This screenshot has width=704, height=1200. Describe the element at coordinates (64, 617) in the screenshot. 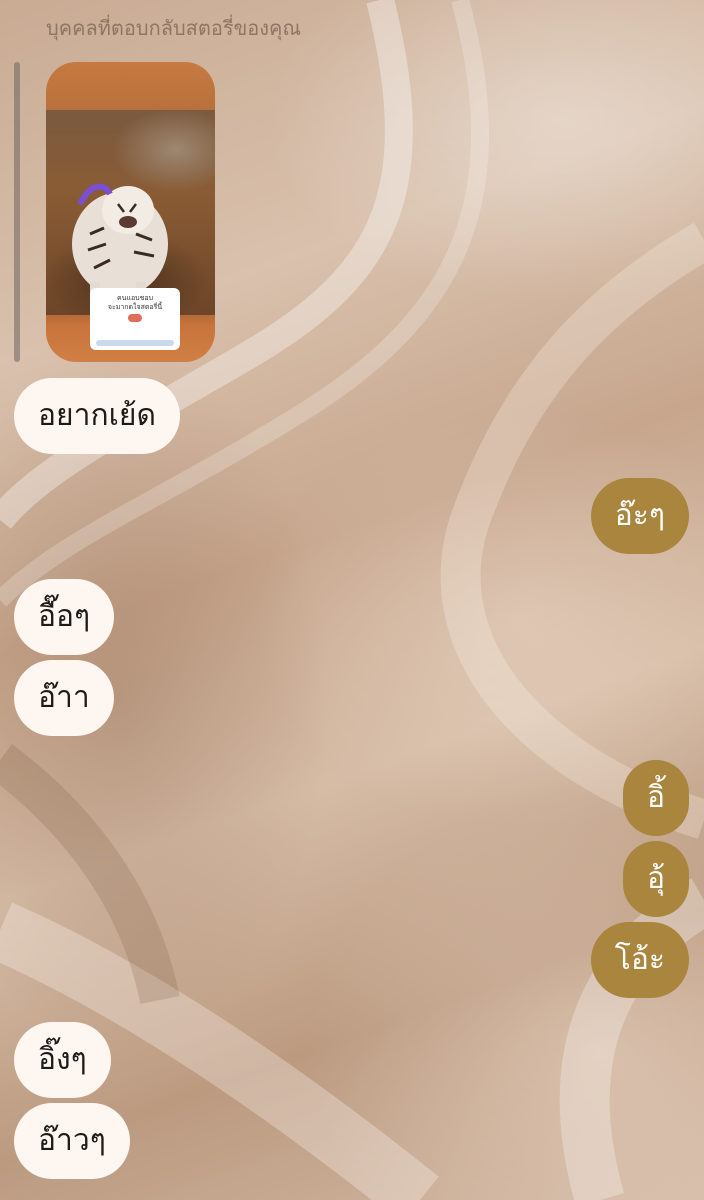

I see `message-bubble-incoming: อื๊อๆ` at that location.